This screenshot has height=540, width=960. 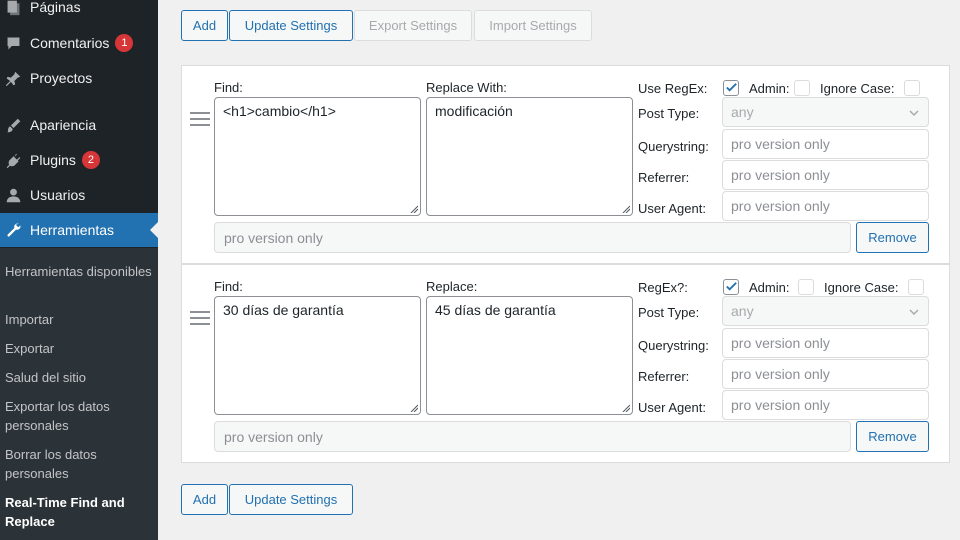 I want to click on regex-label: Use RegEx:, so click(x=673, y=88).